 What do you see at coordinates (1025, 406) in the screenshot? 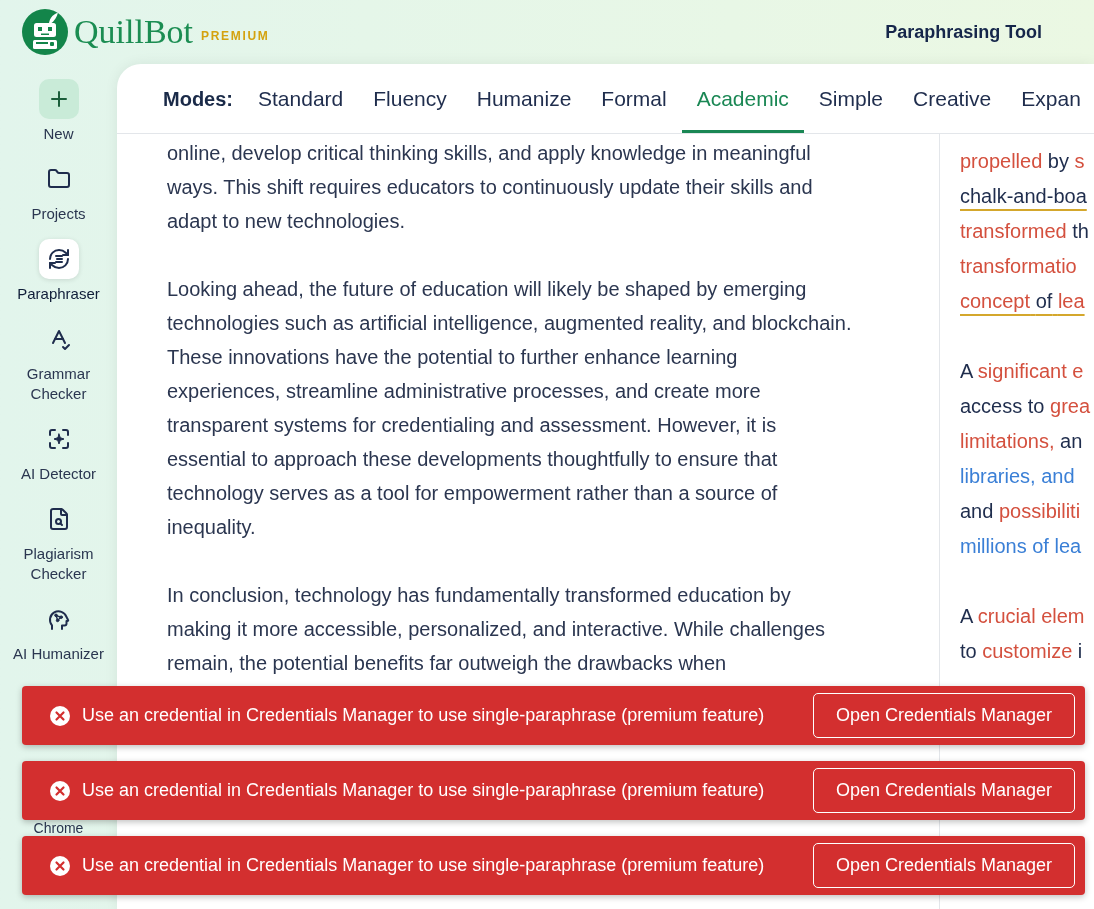
I see `output-line: access to grea` at bounding box center [1025, 406].